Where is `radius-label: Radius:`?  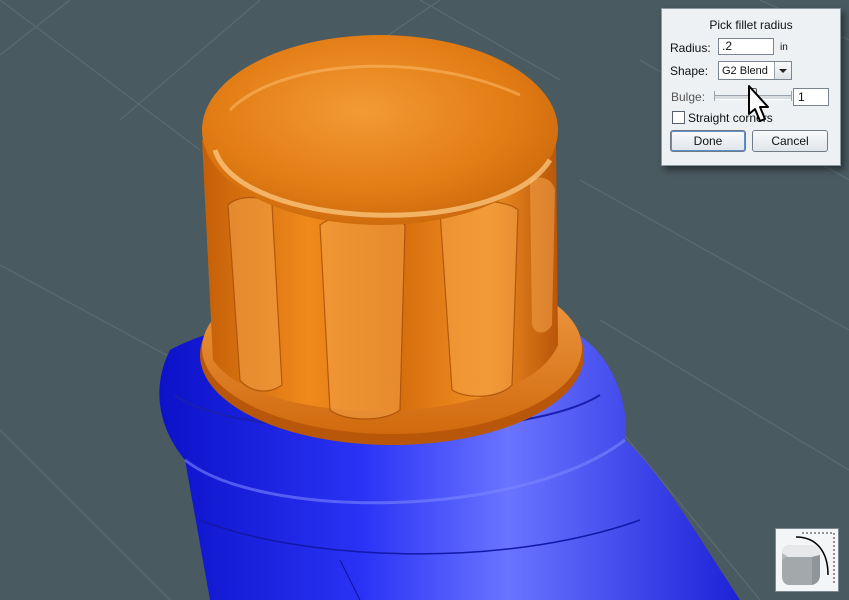 radius-label: Radius: is located at coordinates (690, 48).